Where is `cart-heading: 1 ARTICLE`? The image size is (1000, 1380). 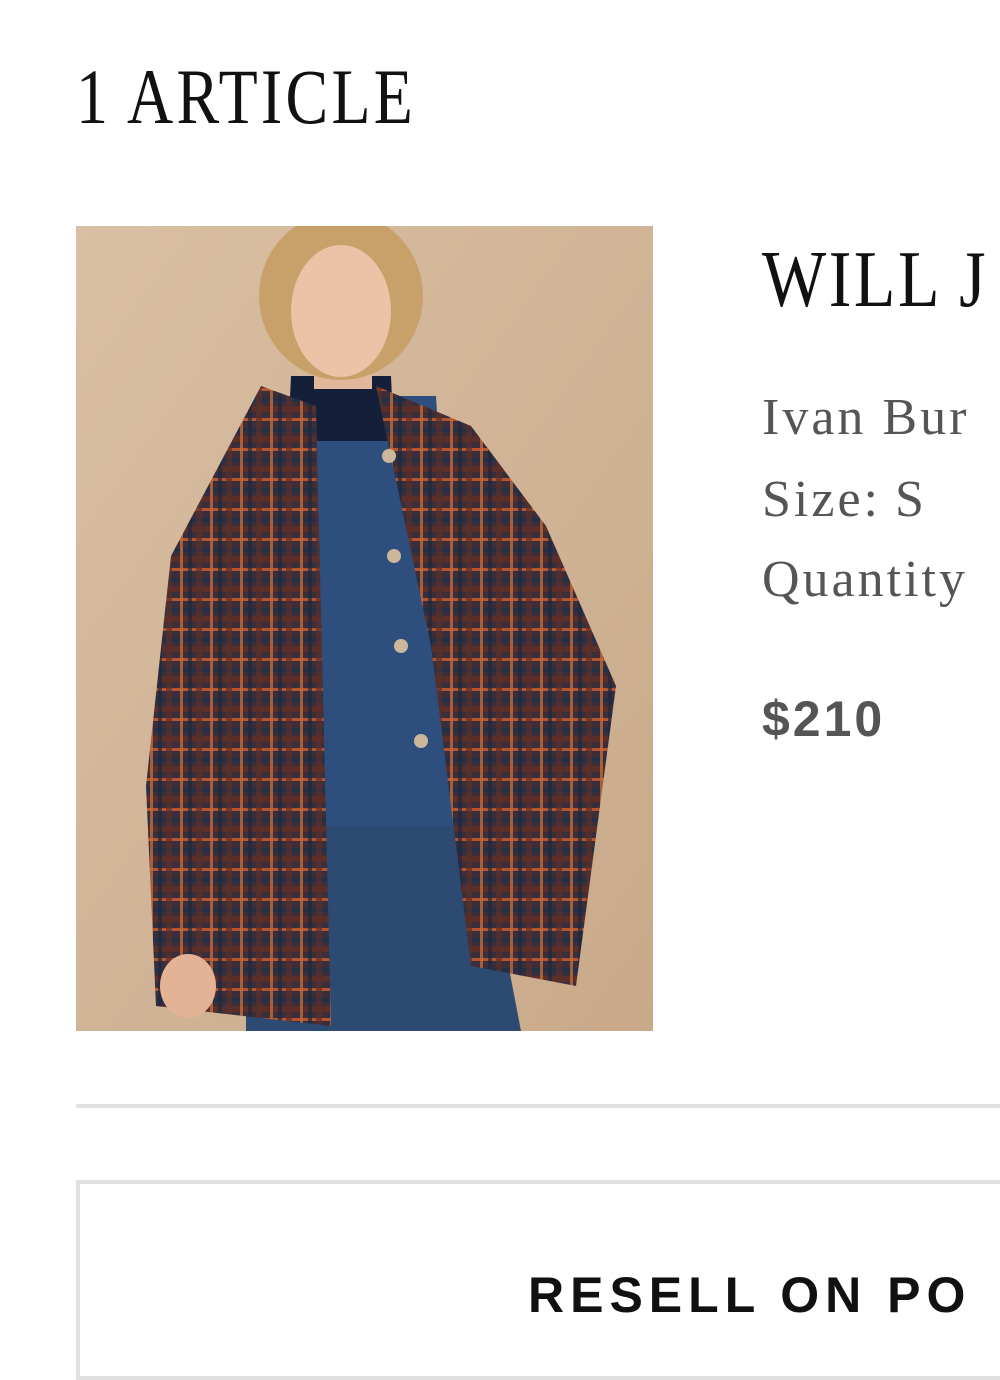 cart-heading: 1 ARTICLE is located at coordinates (246, 96).